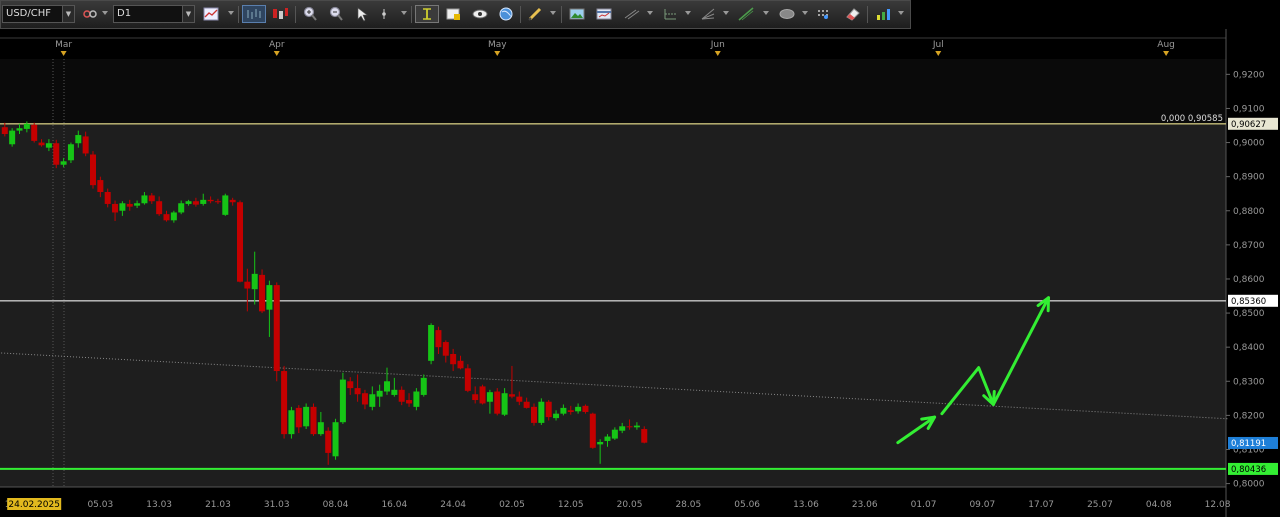 The image size is (1280, 517). I want to click on date-label: 31.03, so click(277, 505).